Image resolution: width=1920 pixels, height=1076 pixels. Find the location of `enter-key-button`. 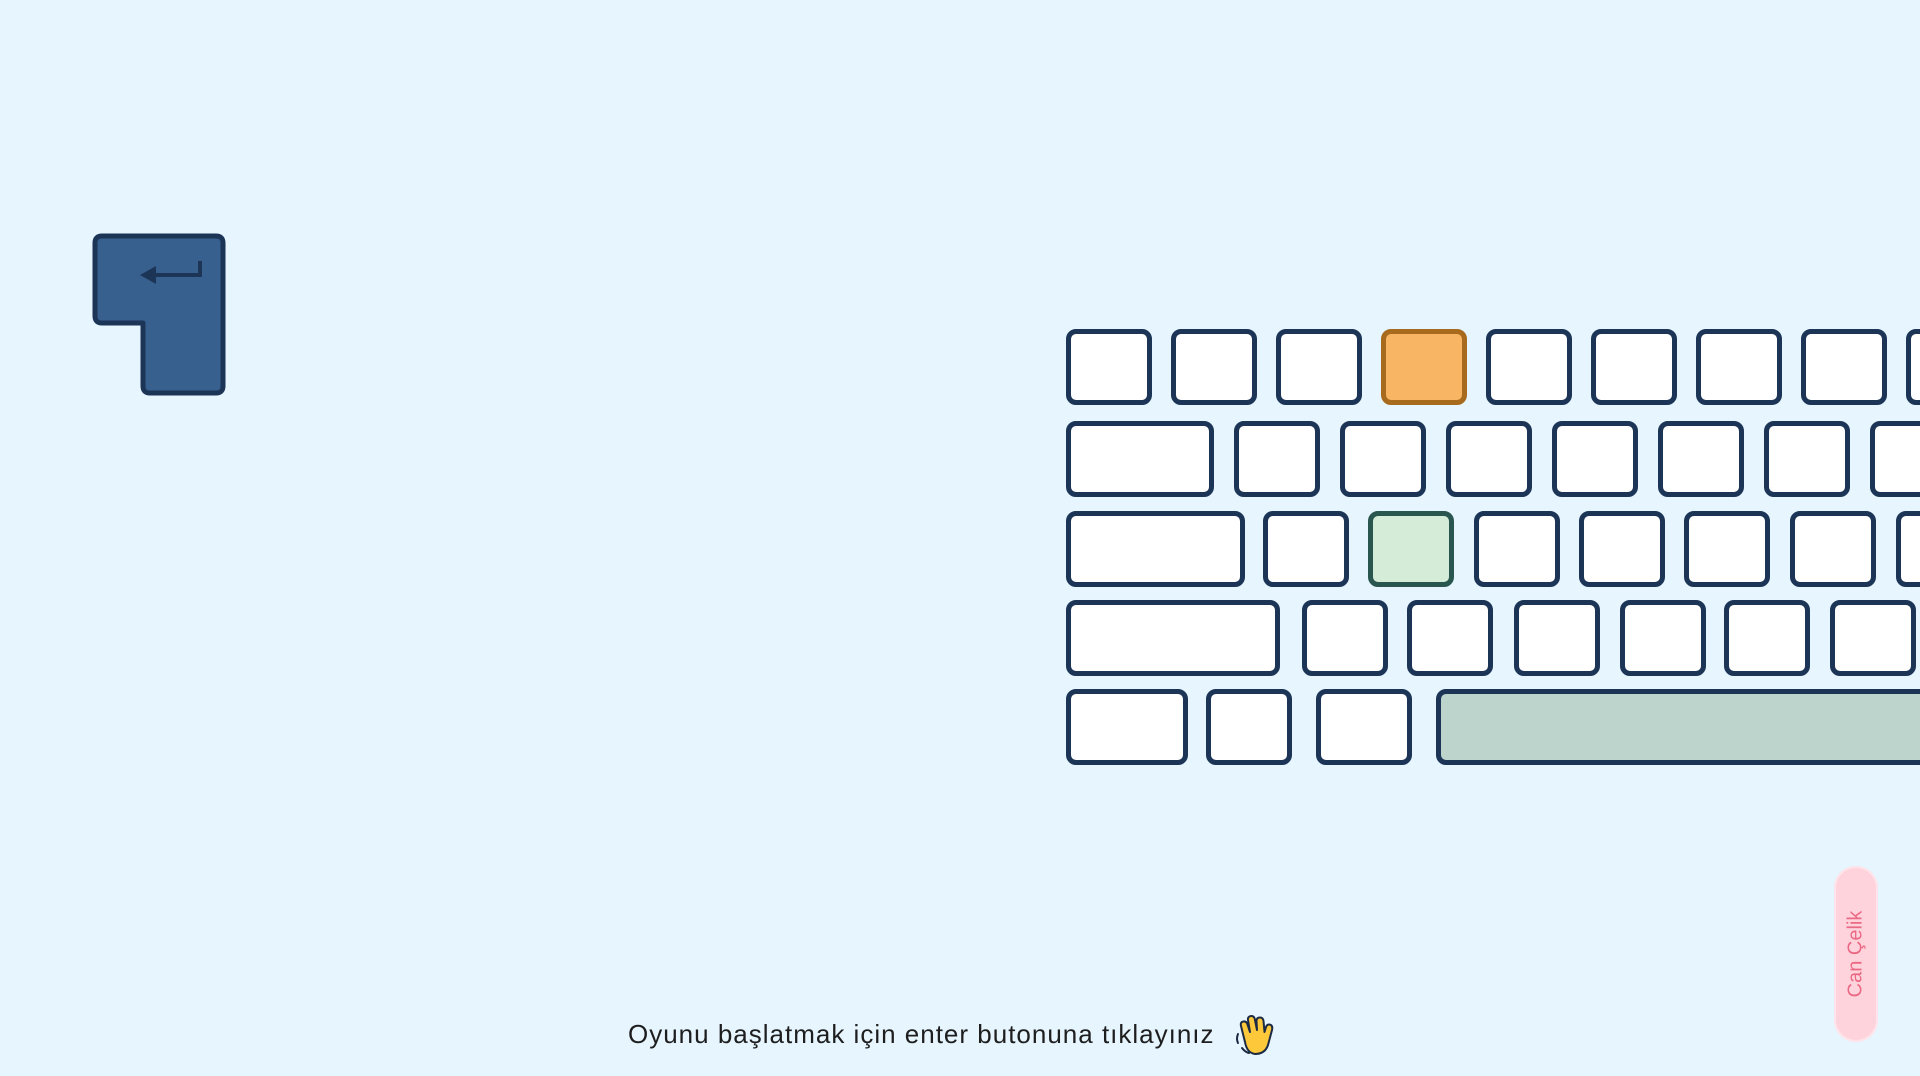

enter-key-button is located at coordinates (159, 314).